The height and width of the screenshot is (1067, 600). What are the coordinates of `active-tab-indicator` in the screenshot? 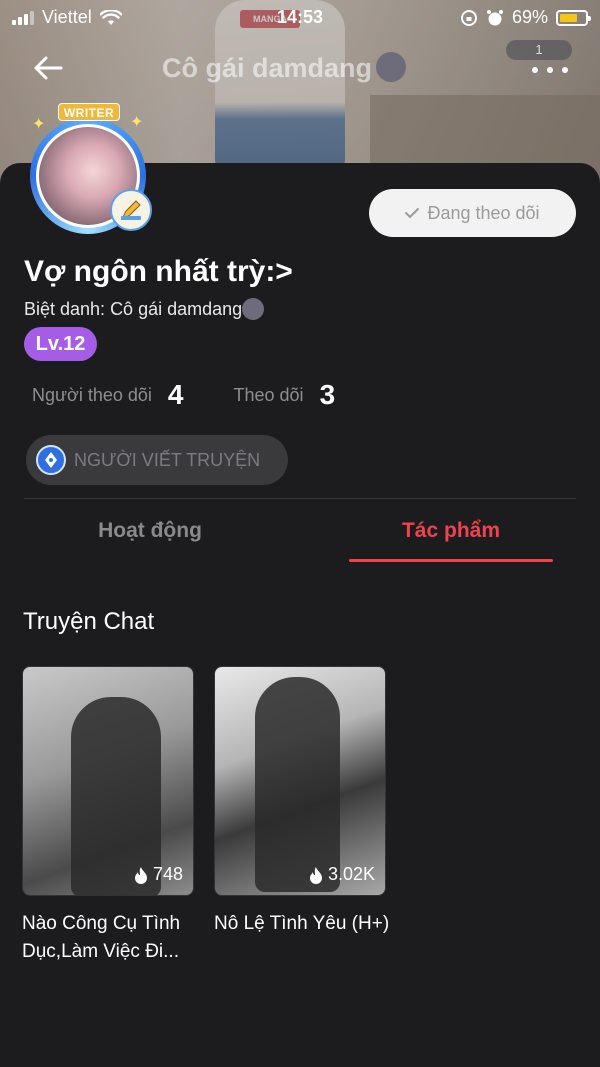 It's located at (451, 560).